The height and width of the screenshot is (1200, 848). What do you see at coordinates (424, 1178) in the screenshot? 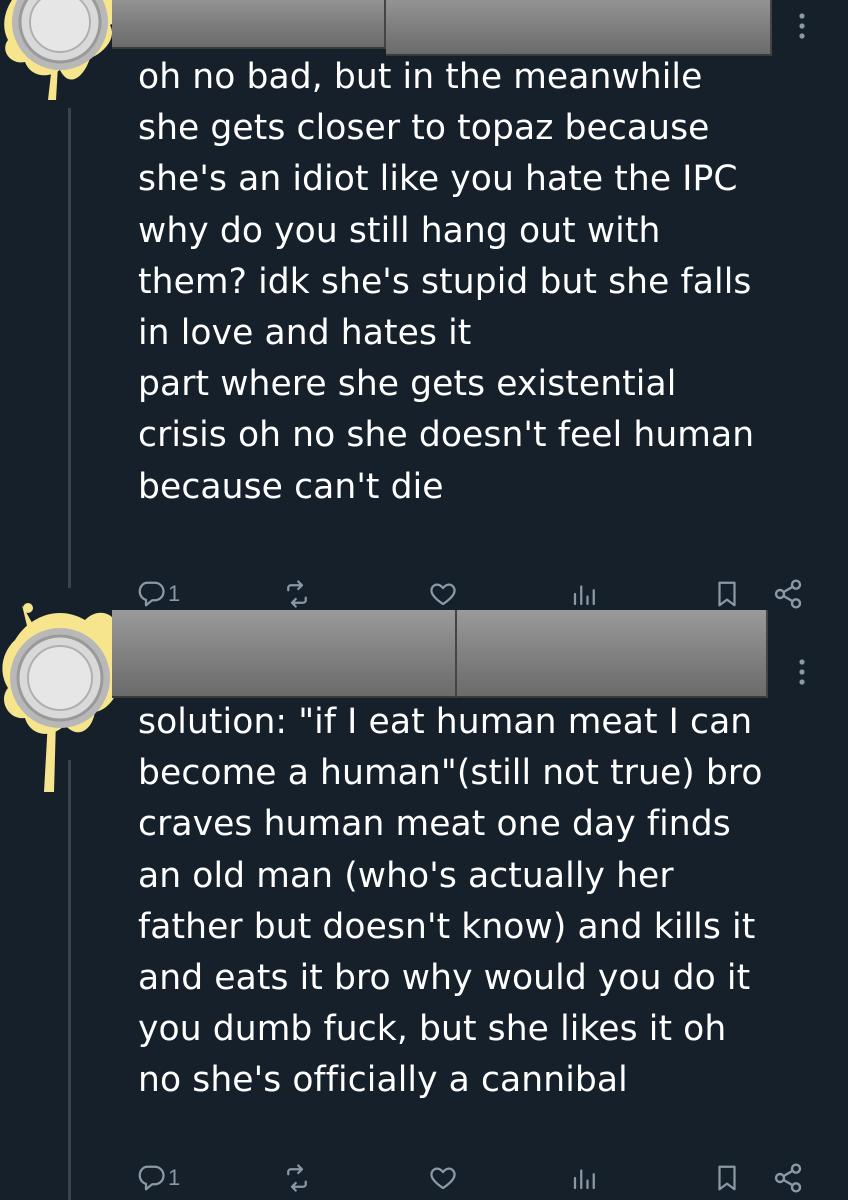
I see `tweet-action-bar: 1` at bounding box center [424, 1178].